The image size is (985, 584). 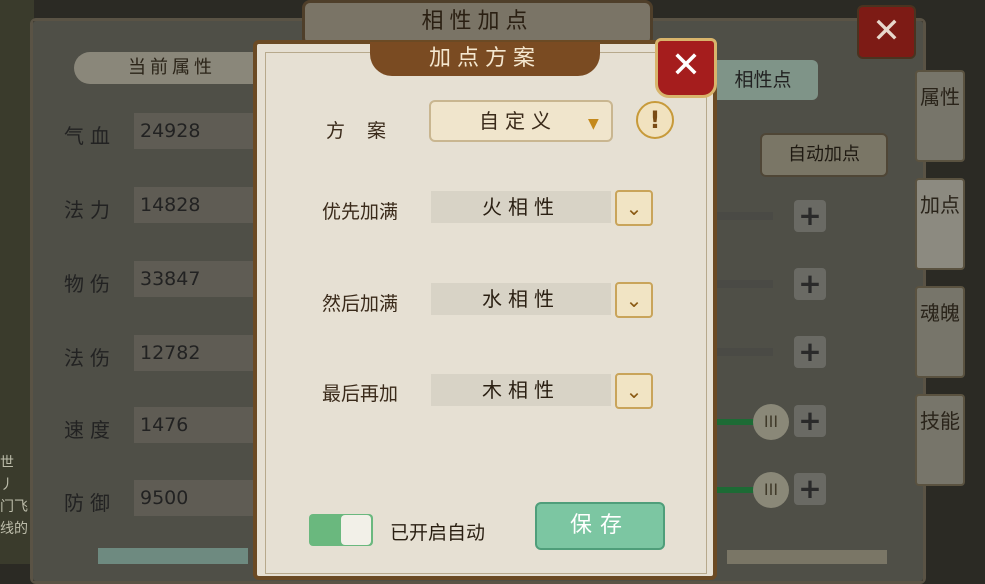 I want to click on stat-value-magic-damage: 12782, so click(x=194, y=353).